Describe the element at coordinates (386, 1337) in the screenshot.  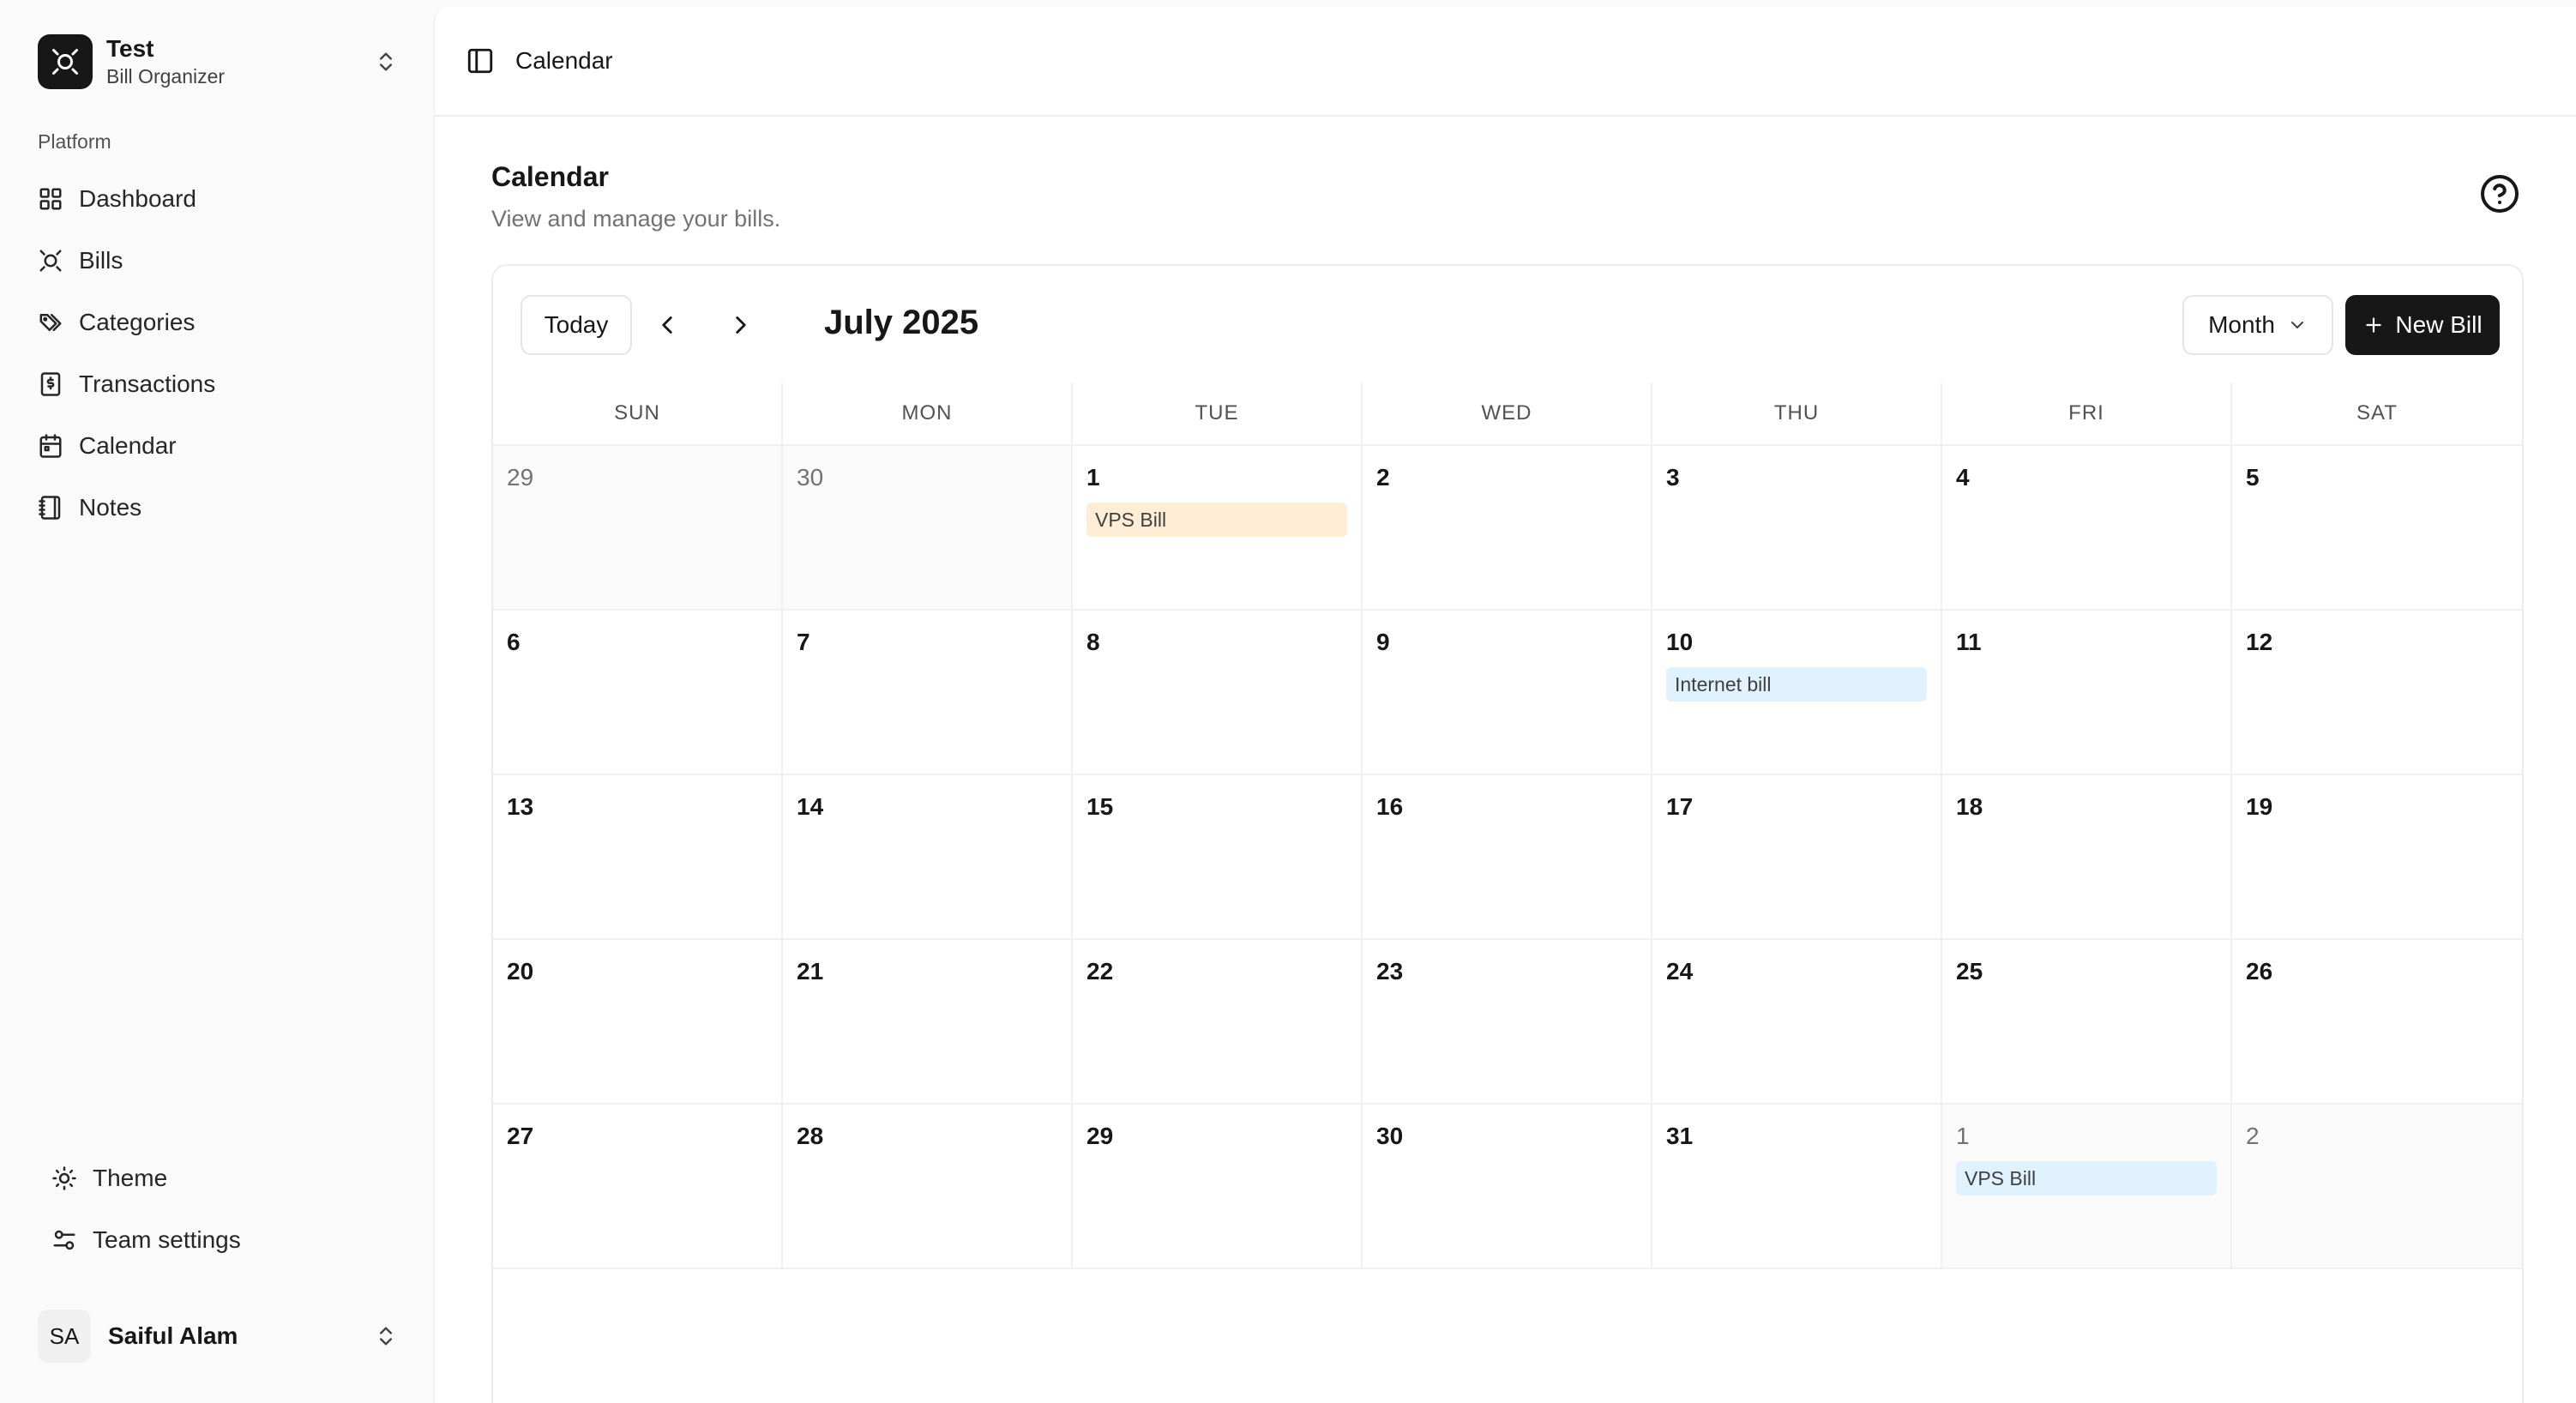
I see `chevrons-up-down-icon` at that location.